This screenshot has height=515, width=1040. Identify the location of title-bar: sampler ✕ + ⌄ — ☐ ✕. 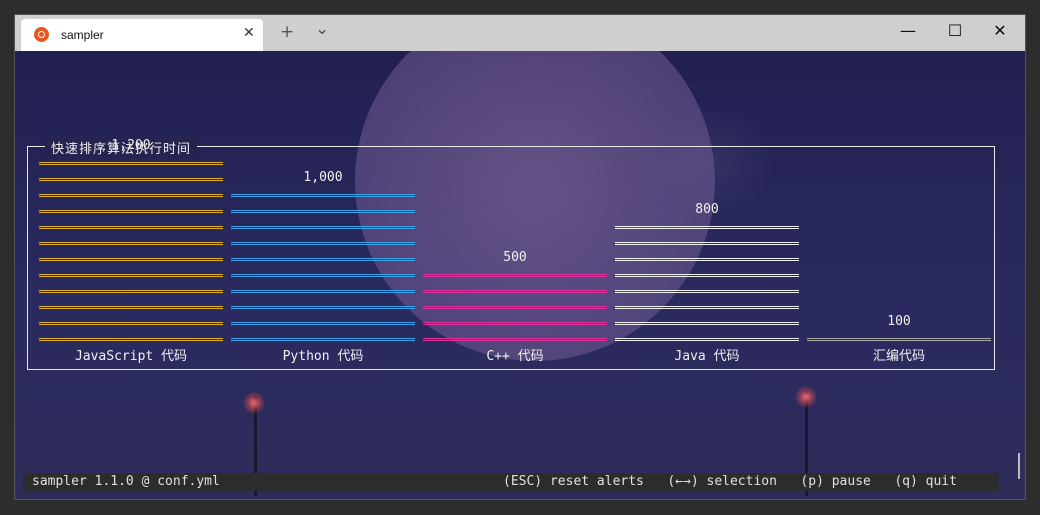
(520, 33).